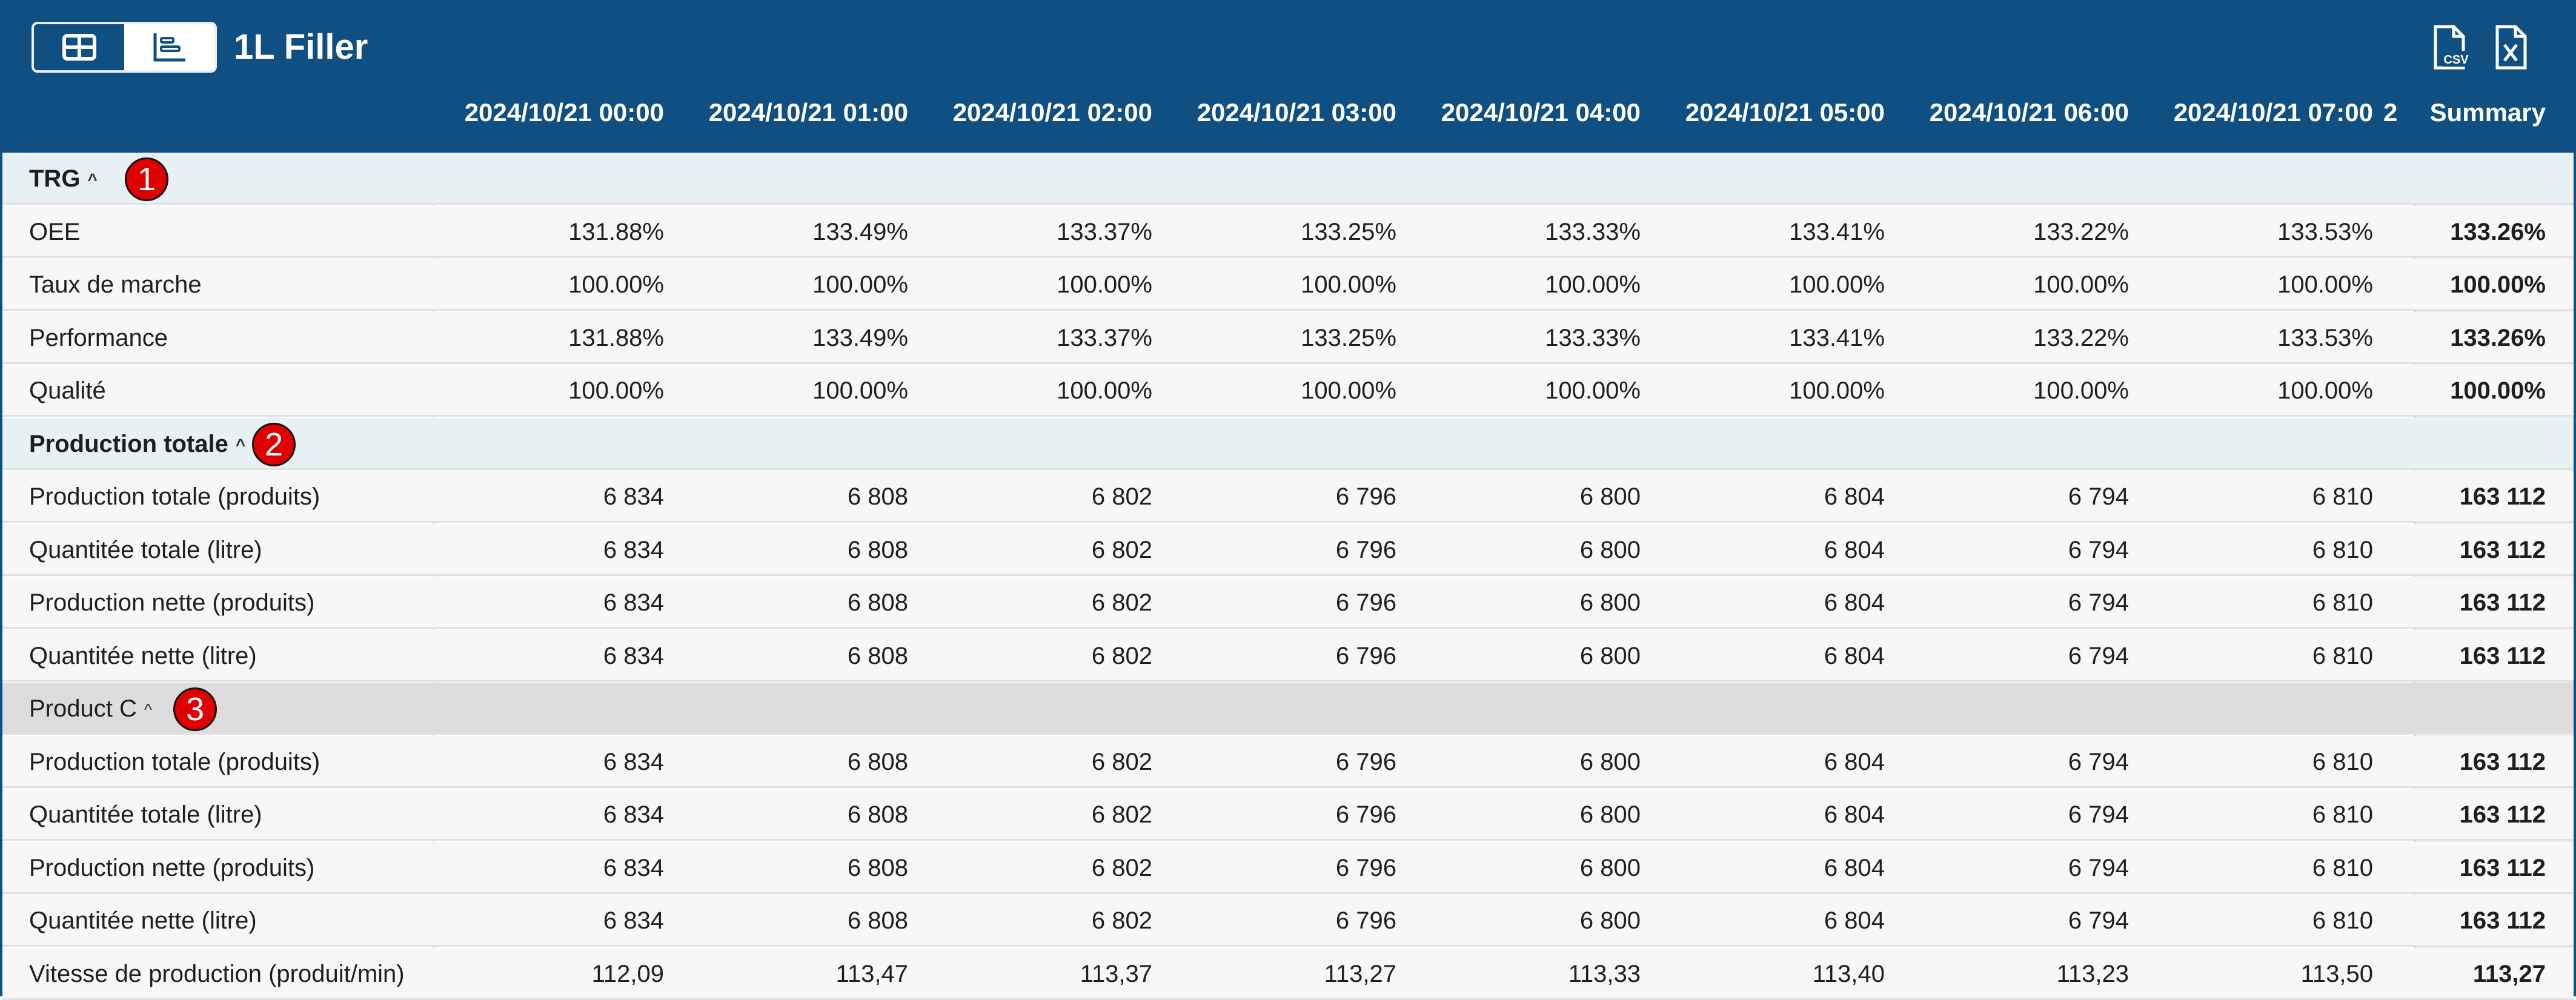 The width and height of the screenshot is (2576, 1000). I want to click on table-cell: 113,37, so click(1116, 973).